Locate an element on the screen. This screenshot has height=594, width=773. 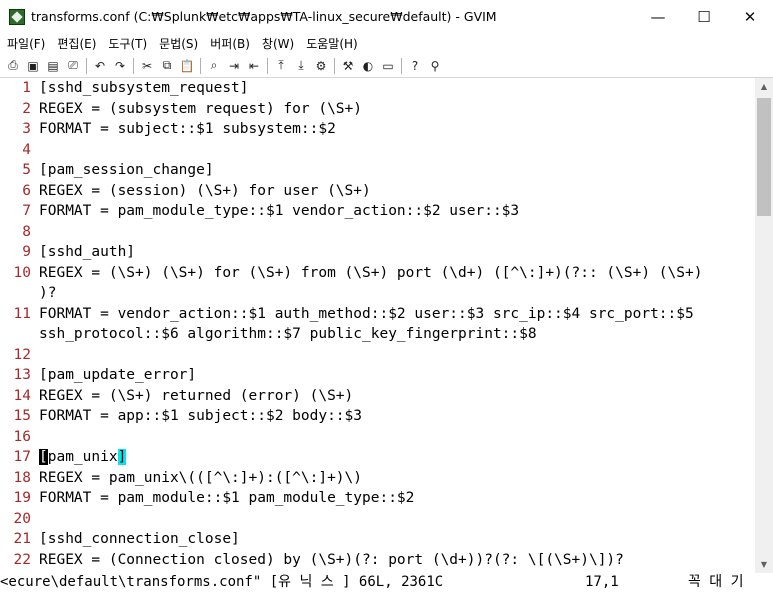
save-all-icon: ▤ is located at coordinates (53, 66).